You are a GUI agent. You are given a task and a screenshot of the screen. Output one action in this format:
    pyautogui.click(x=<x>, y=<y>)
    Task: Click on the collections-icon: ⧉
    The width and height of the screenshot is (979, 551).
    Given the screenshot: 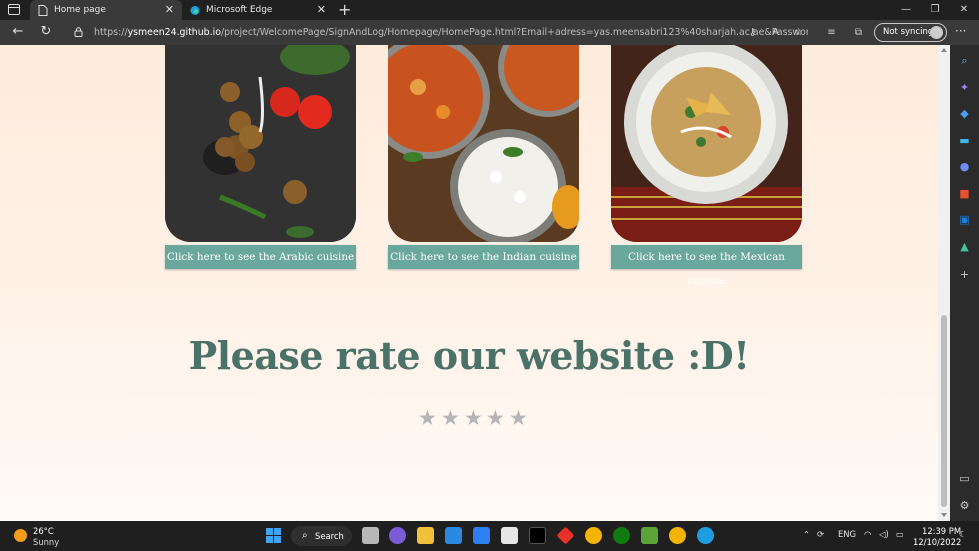 What is the action you would take?
    pyautogui.click(x=858, y=32)
    